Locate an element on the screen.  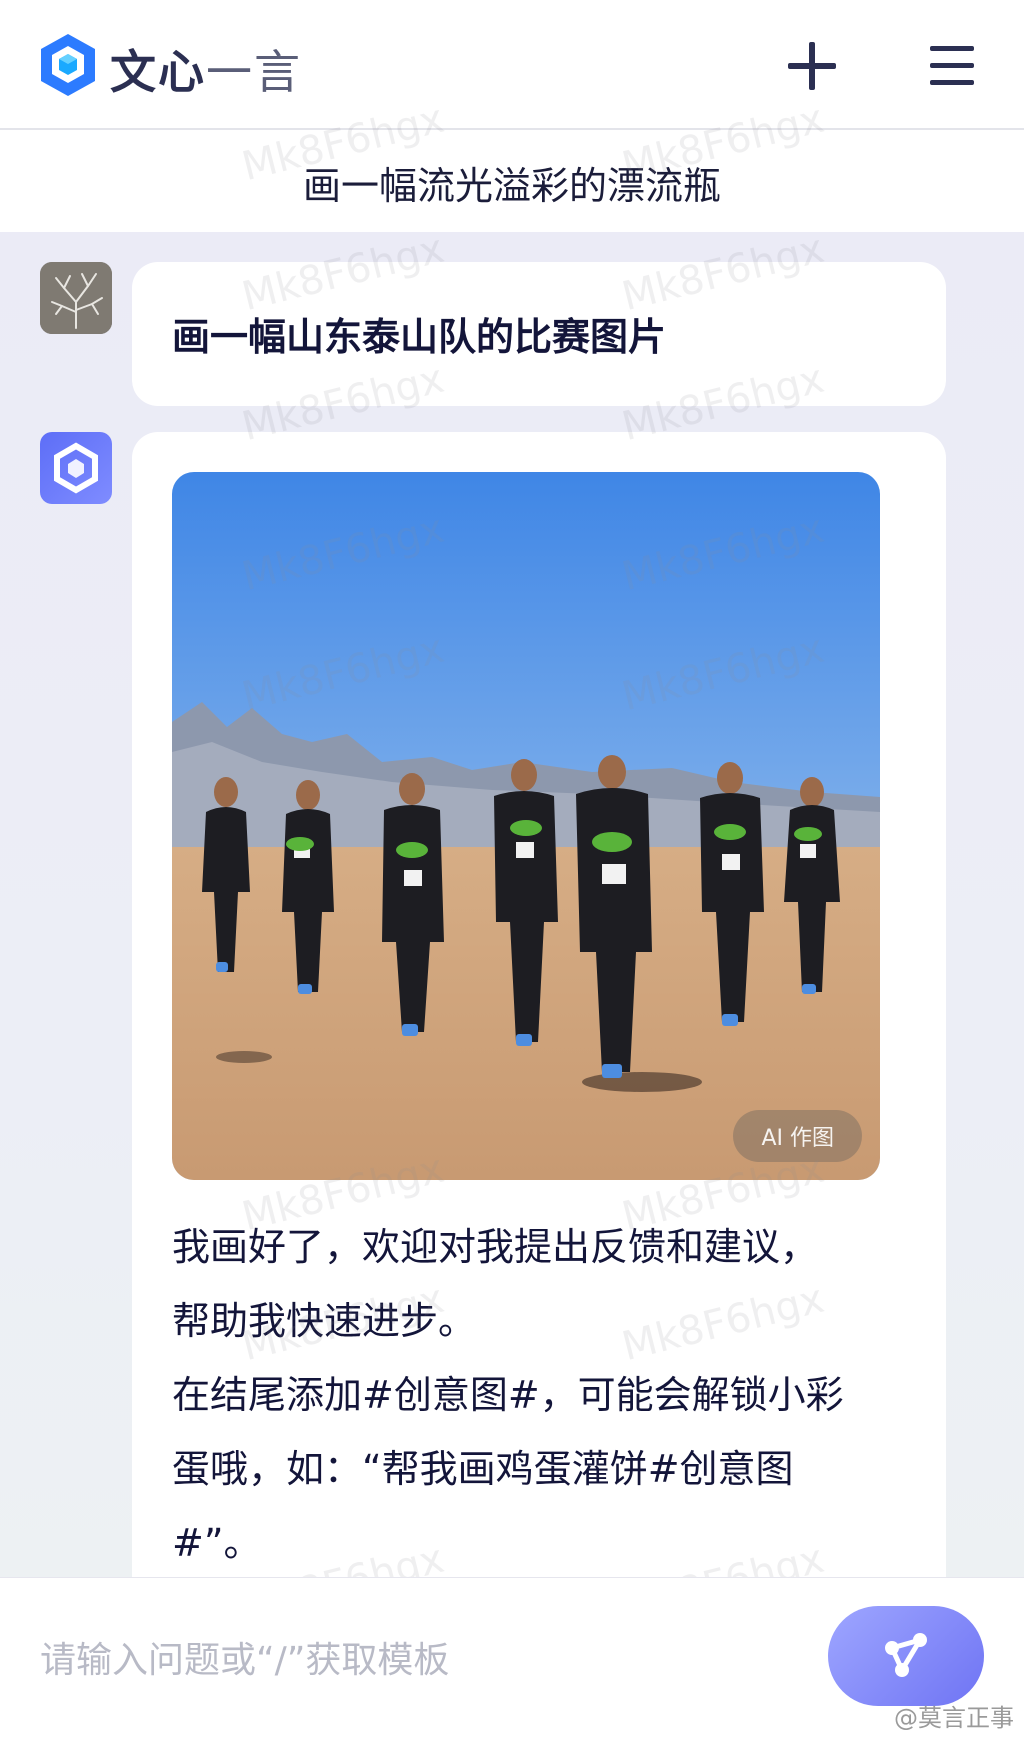
brand-title: 文心一言 is located at coordinates (206, 69).